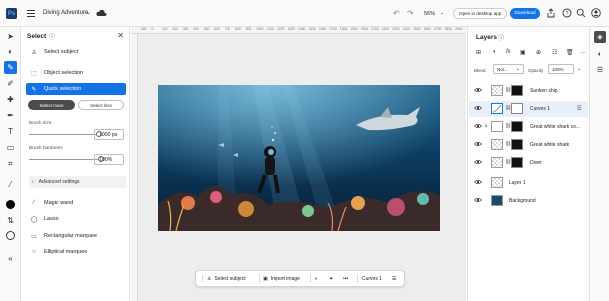  Describe the element at coordinates (528, 201) in the screenshot. I see `layer-row: Background` at that location.